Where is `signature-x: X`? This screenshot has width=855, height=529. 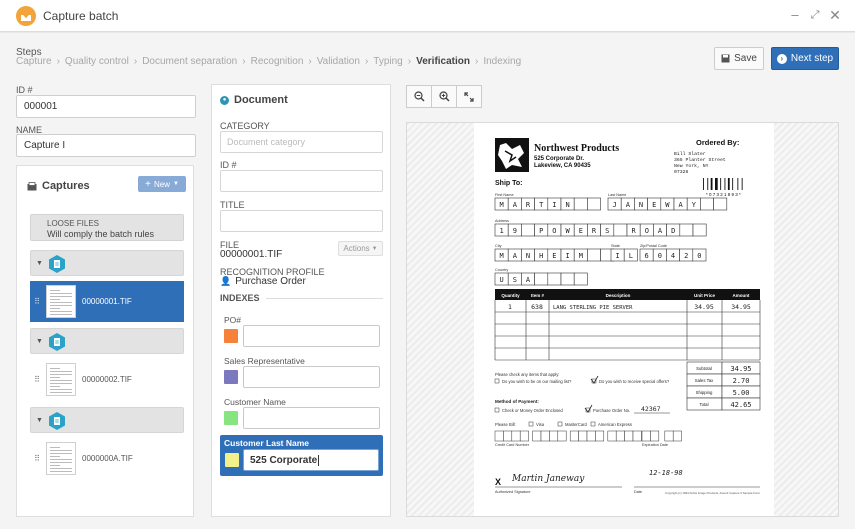
signature-x: X is located at coordinates (498, 482).